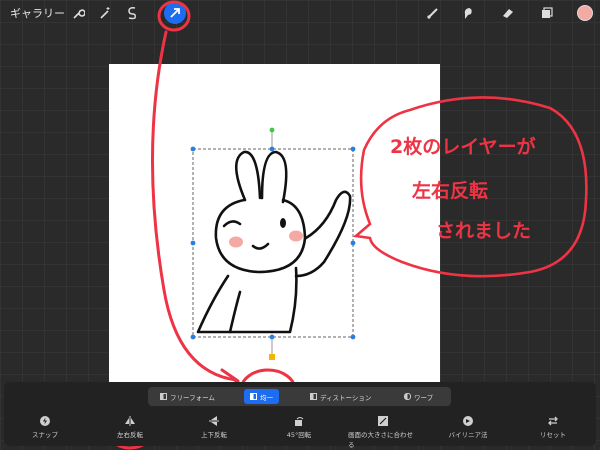 This screenshot has width=600, height=450. I want to click on tool-rotate-45: 45°回転, so click(299, 427).